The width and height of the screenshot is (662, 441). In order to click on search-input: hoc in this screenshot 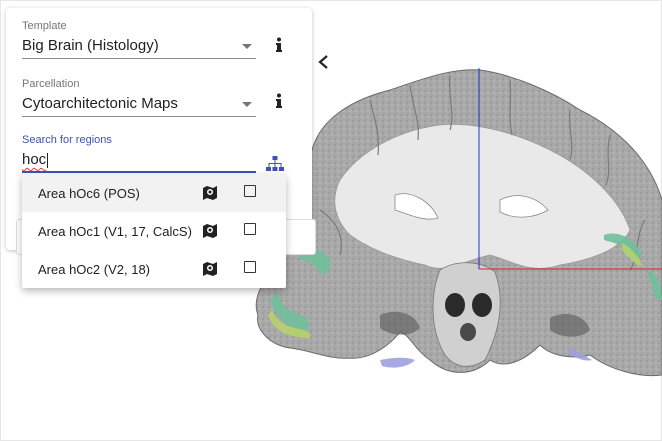, I will do `click(139, 161)`.